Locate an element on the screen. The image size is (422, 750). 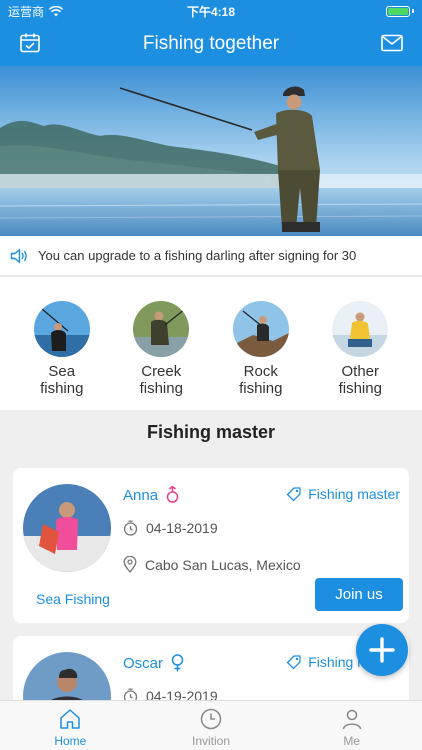
master-name-row: Oscar is located at coordinates (153, 663).